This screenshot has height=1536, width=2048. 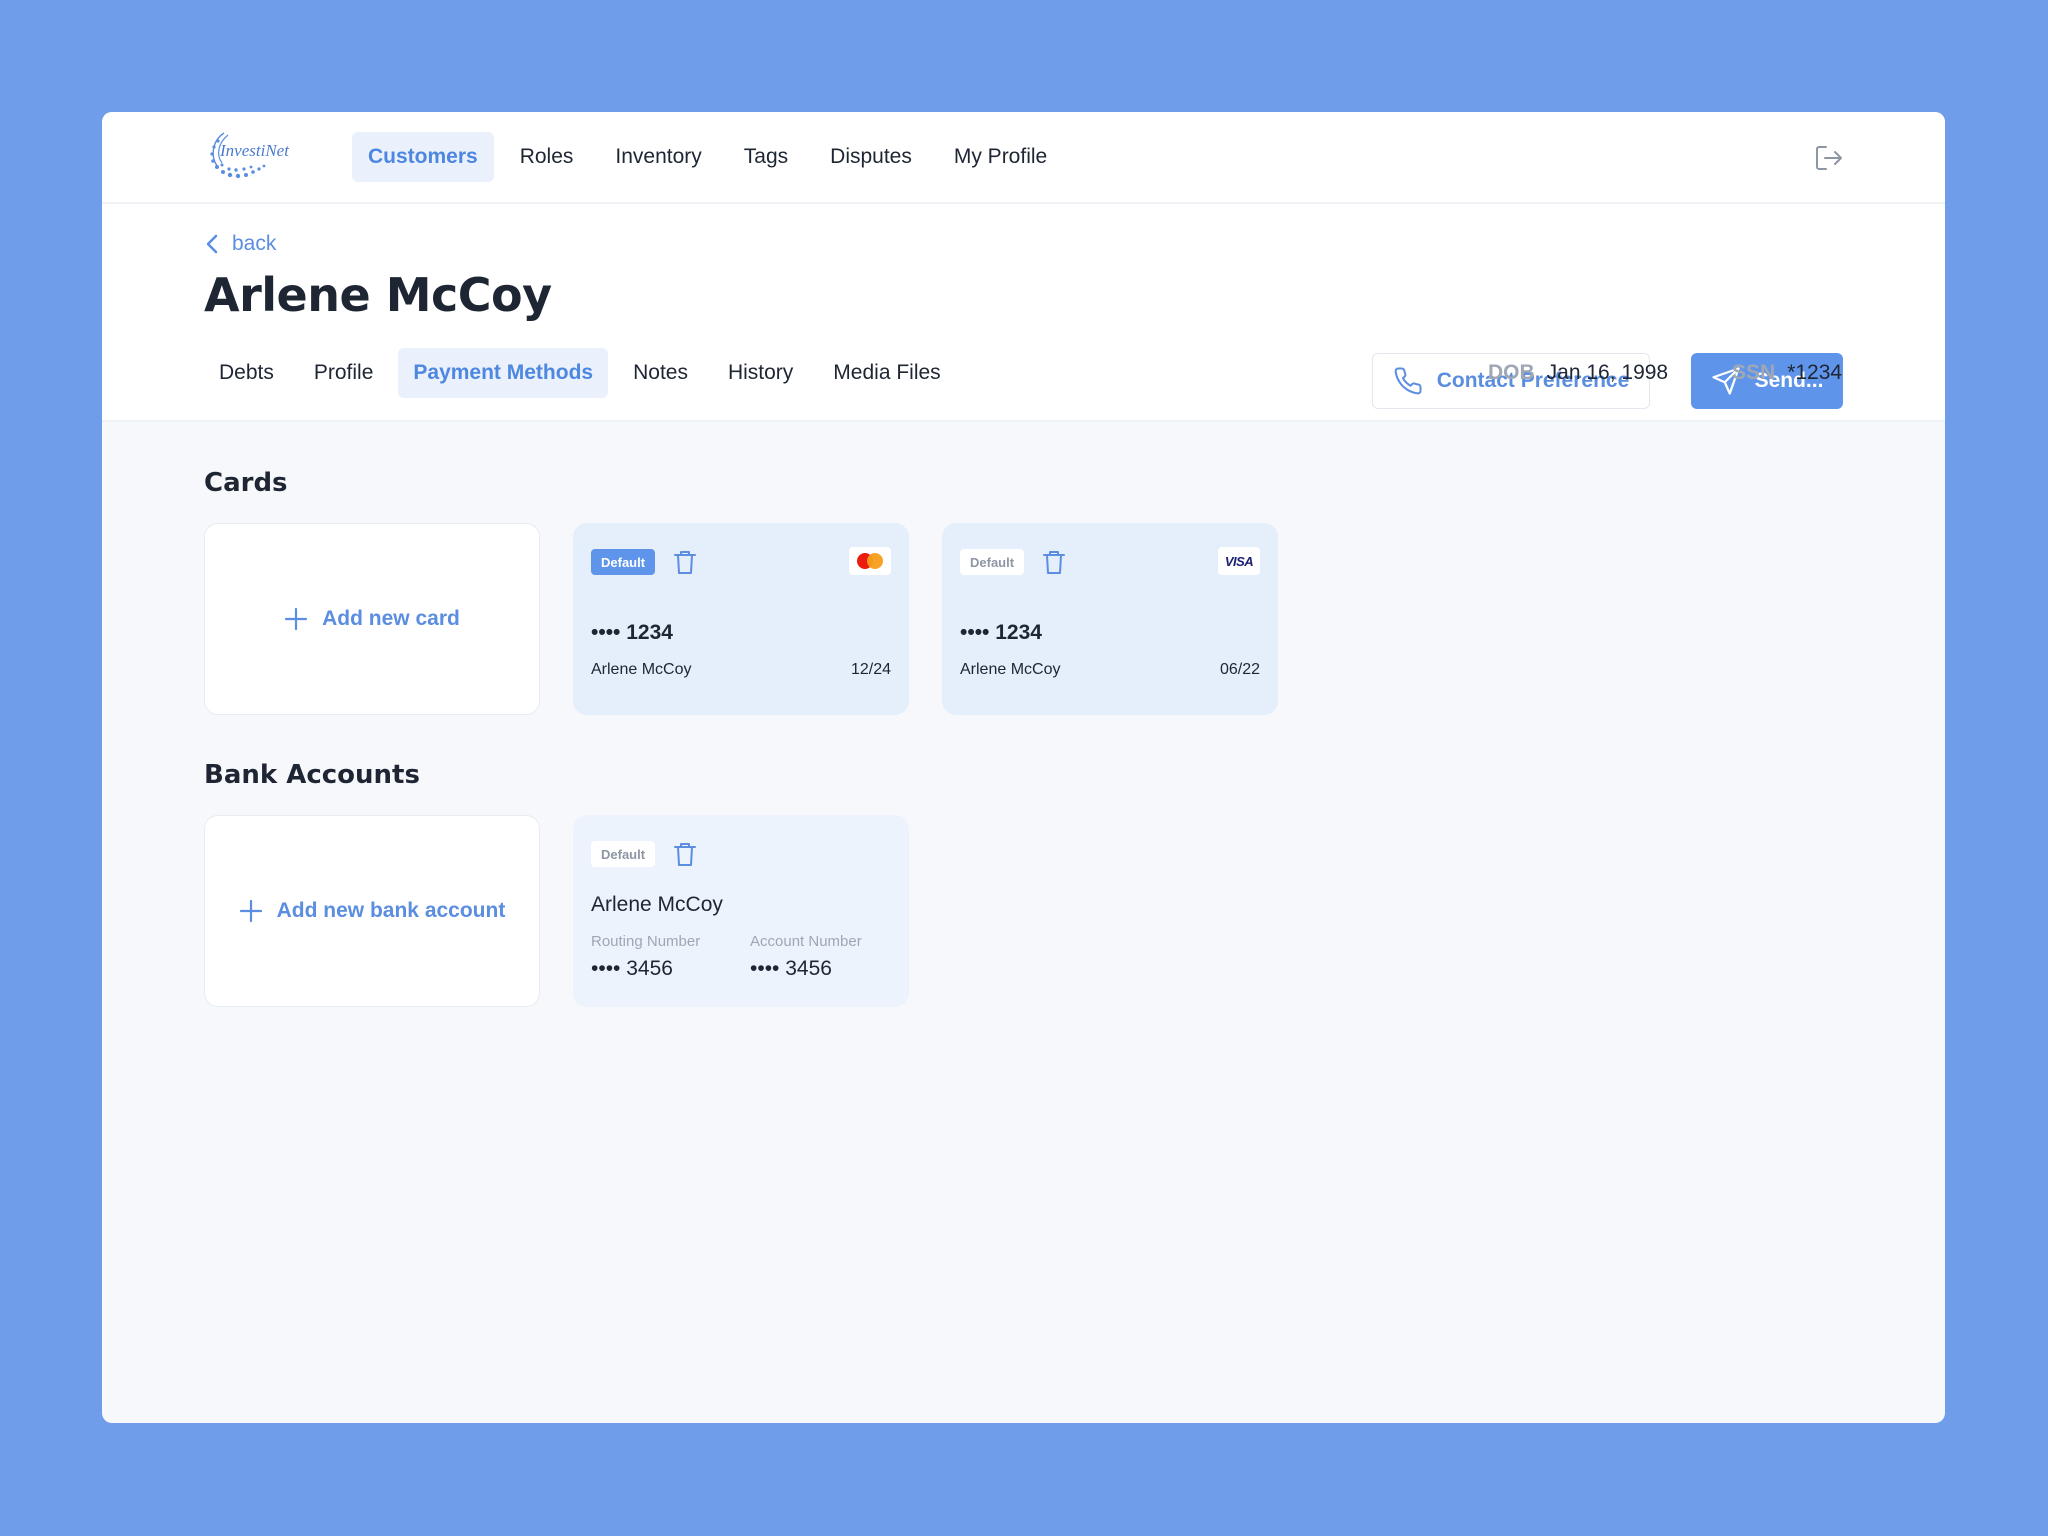 I want to click on nav-item-my-profile: My Profile, so click(x=1000, y=157).